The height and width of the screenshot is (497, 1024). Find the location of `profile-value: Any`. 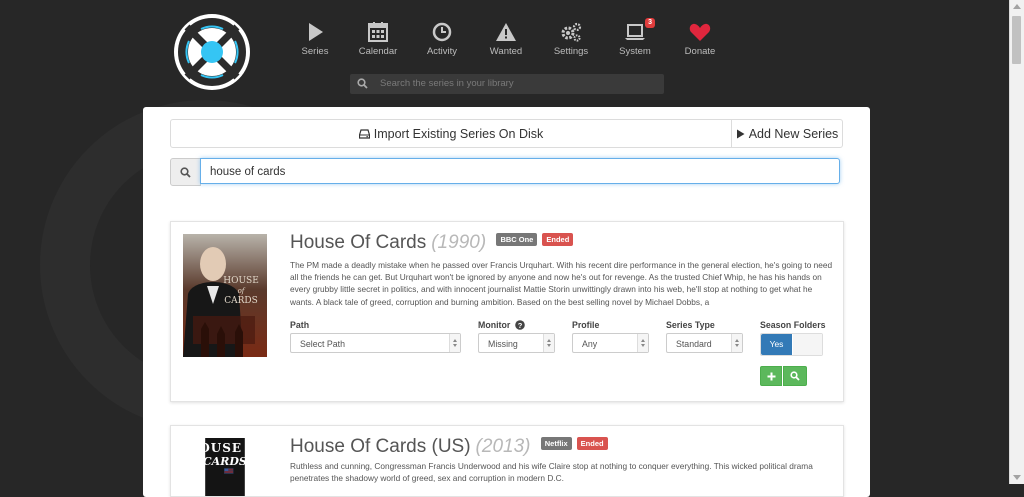

profile-value: Any is located at coordinates (590, 344).